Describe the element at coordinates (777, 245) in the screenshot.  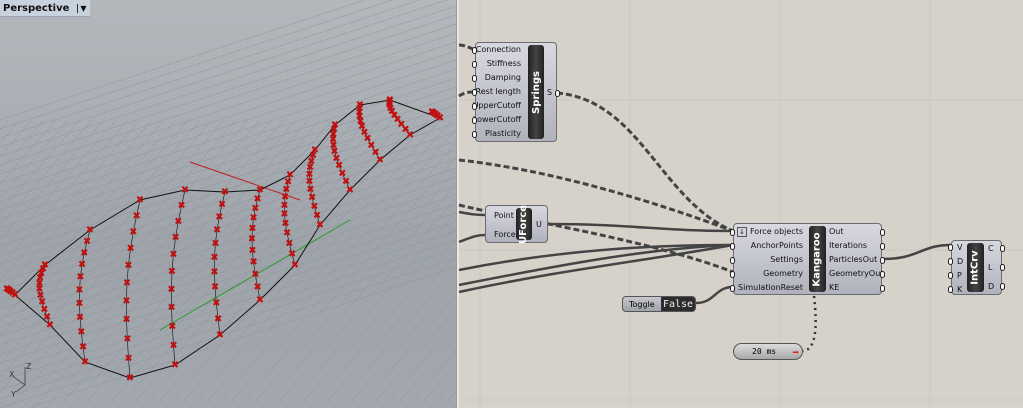
I see `input-anchorpoints: AnchorPoints` at that location.